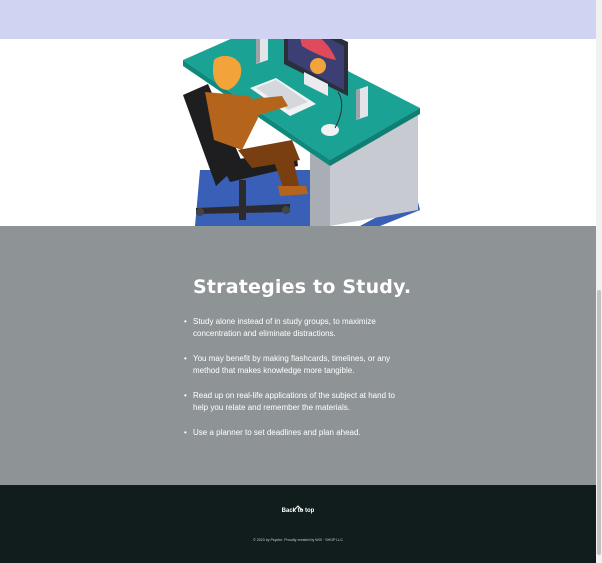 This screenshot has width=602, height=563. What do you see at coordinates (298, 19) in the screenshot?
I see `top-color-band` at bounding box center [298, 19].